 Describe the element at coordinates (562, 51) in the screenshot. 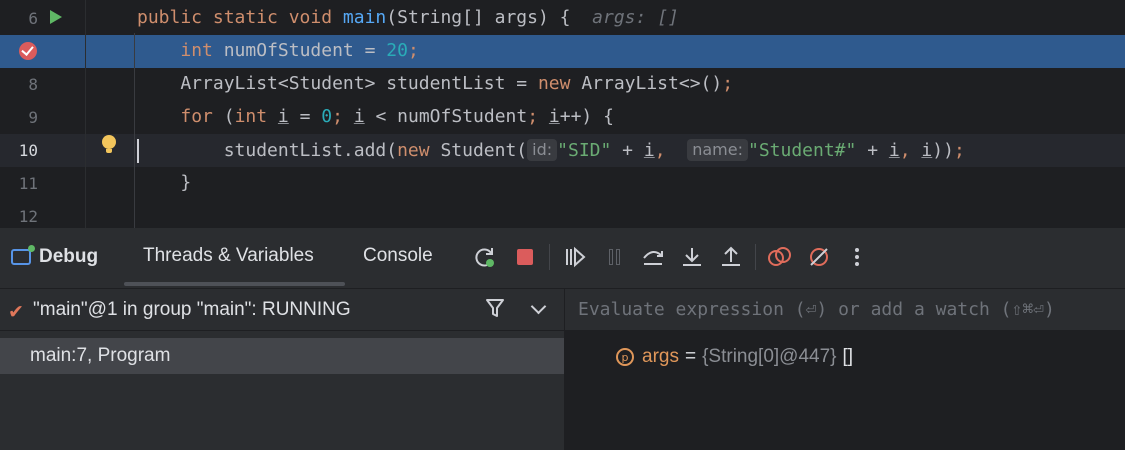

I see `code-line-7-breakpoint: int numOfStudent = 20;` at that location.